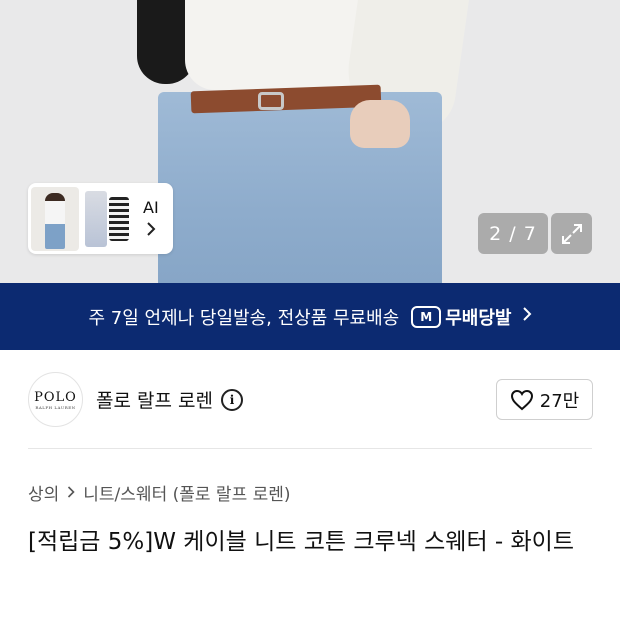 This screenshot has width=620, height=620. I want to click on ai-styling-thumbnail-card: AI, so click(100, 218).